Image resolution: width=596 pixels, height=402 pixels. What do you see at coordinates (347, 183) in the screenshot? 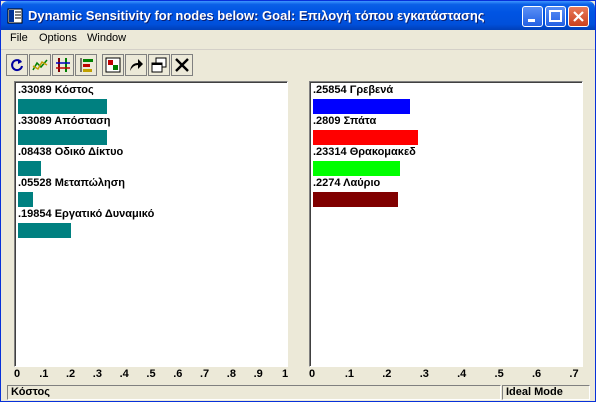
I see `alternative-label: .2274 Λαύριο` at bounding box center [347, 183].